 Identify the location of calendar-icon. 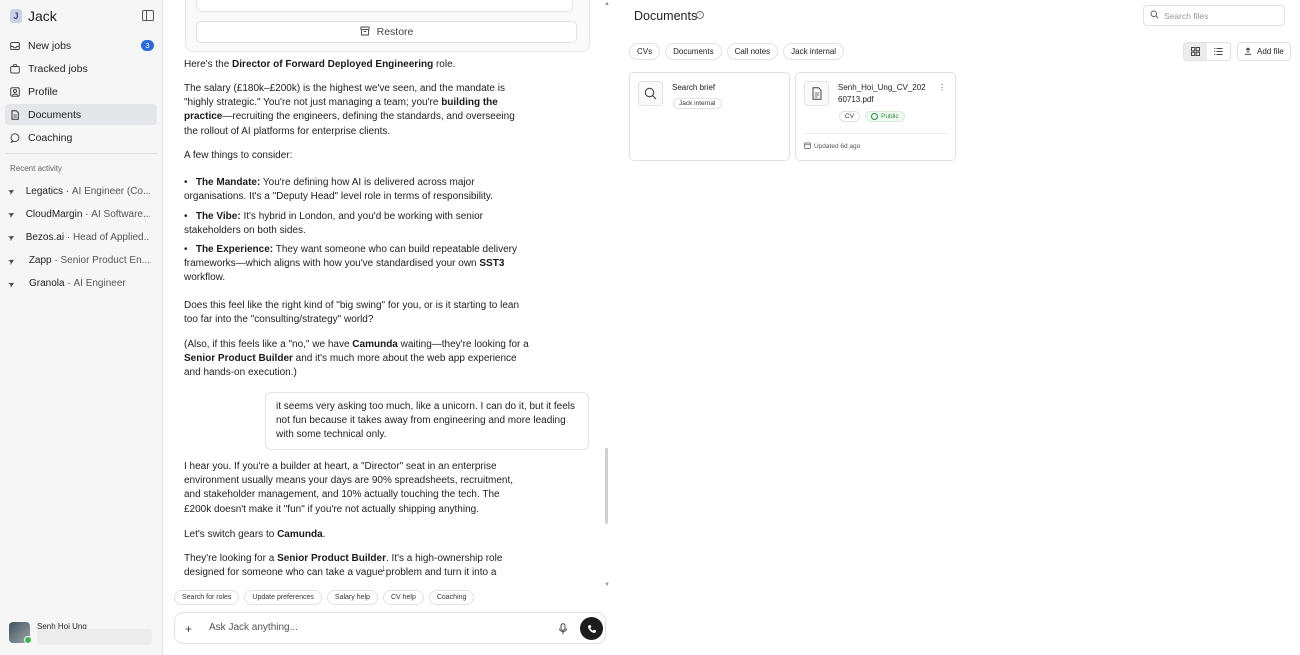
(807, 146).